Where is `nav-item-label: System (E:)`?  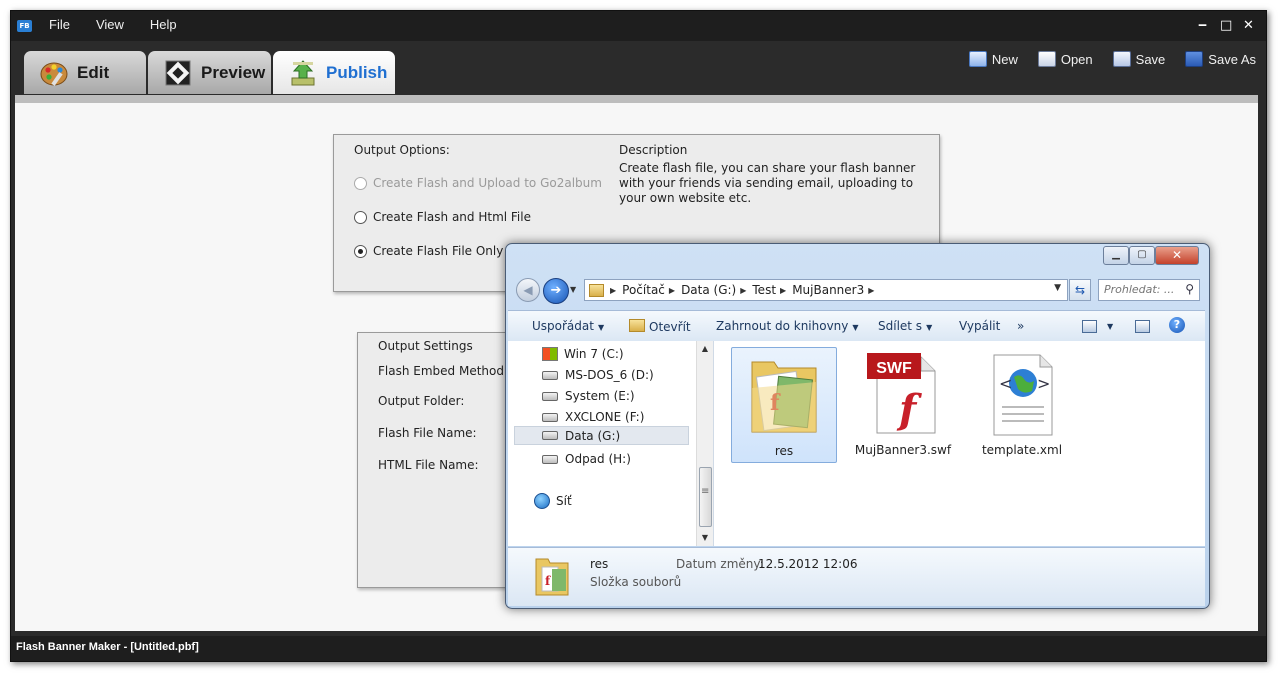
nav-item-label: System (E:) is located at coordinates (600, 396).